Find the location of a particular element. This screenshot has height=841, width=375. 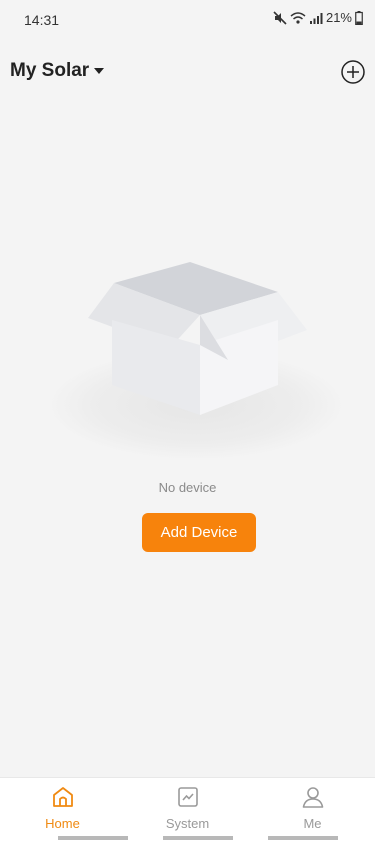

system-nav-bar-left is located at coordinates (93, 838).